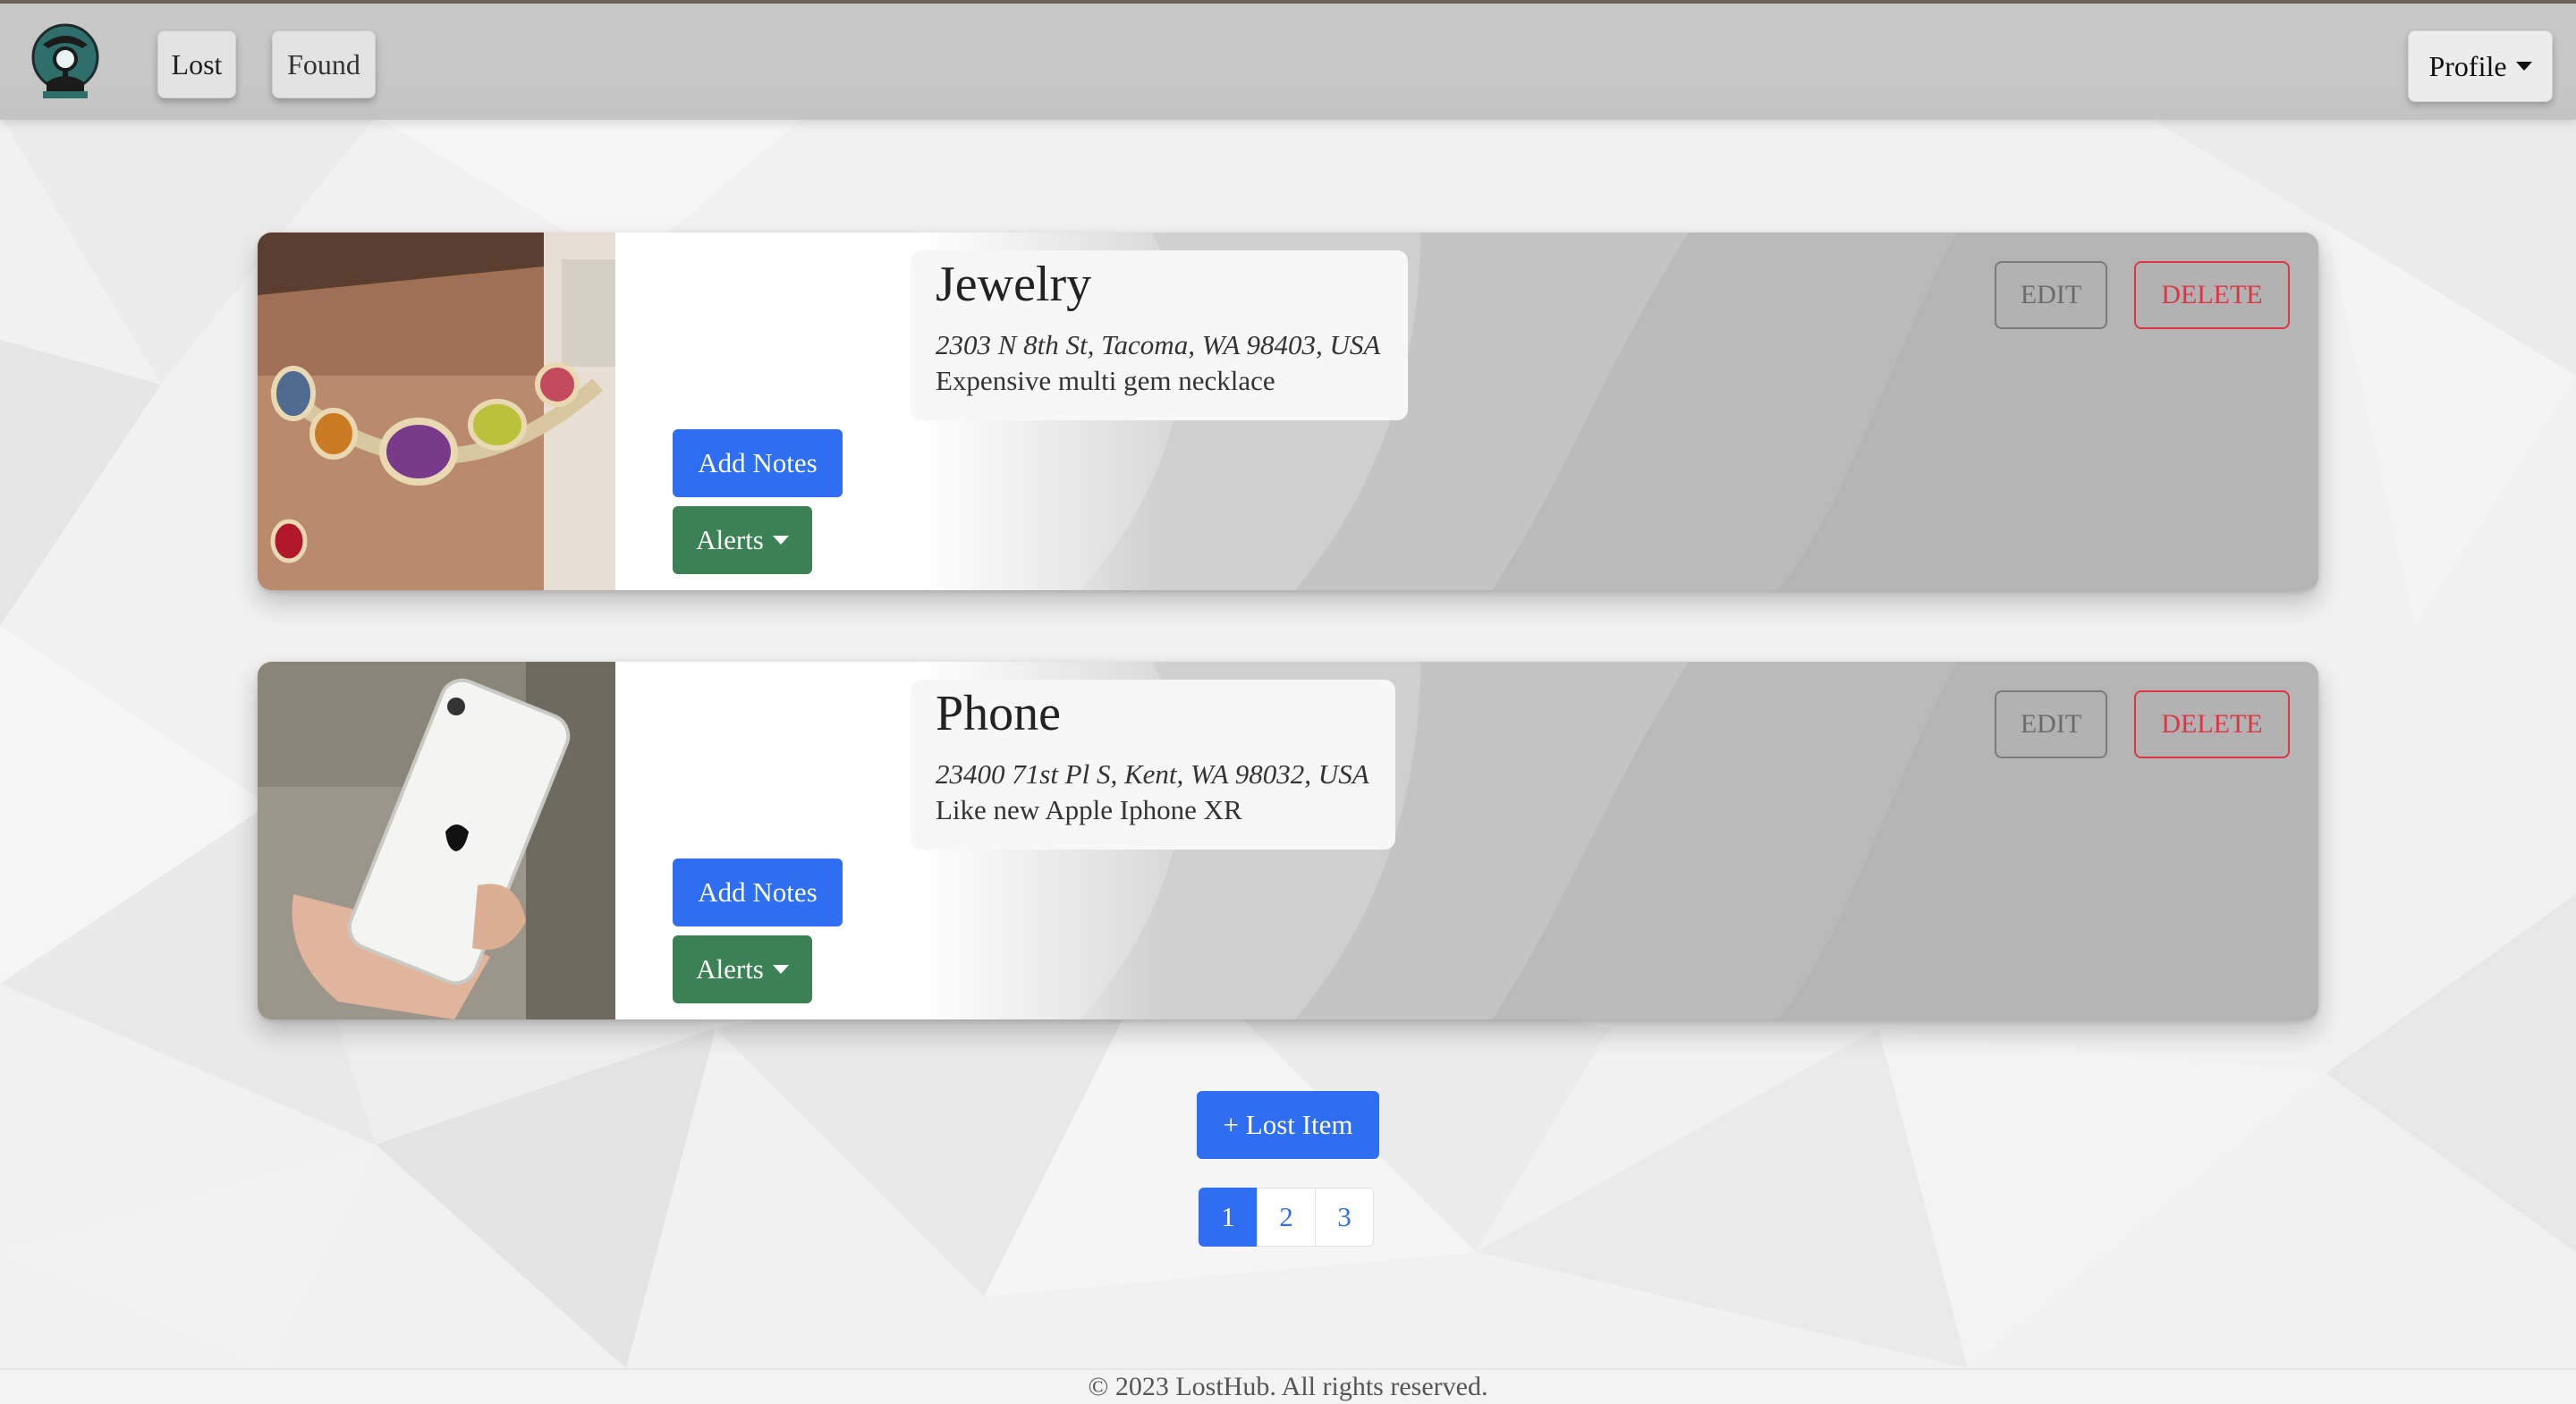 The height and width of the screenshot is (1404, 2576). Describe the element at coordinates (1152, 774) in the screenshot. I see `item-address: 23400 71st Pl S, Kent, WA 98032, USA` at that location.